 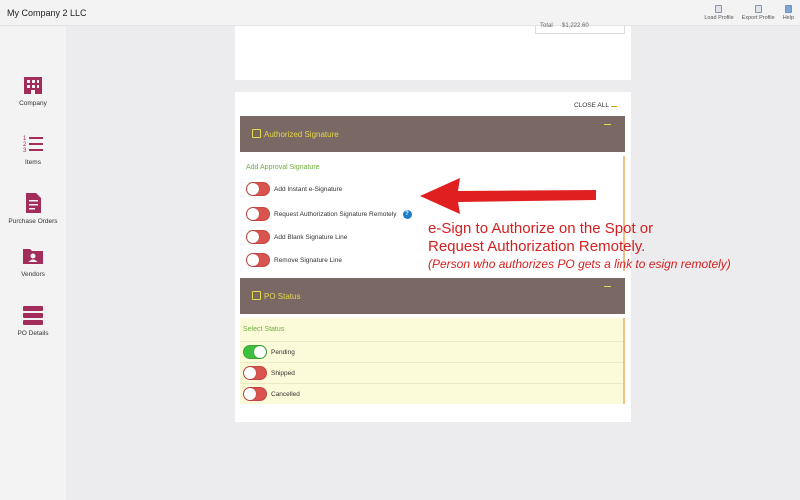 I want to click on app-title: My Company 2 LLC, so click(x=47, y=13).